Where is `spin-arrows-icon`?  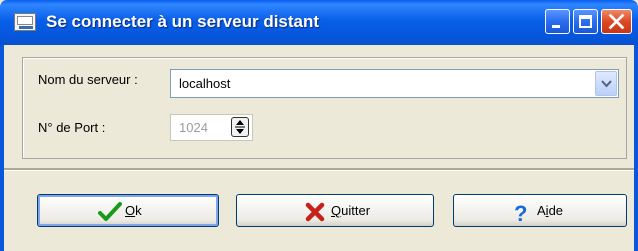 spin-arrows-icon is located at coordinates (240, 127).